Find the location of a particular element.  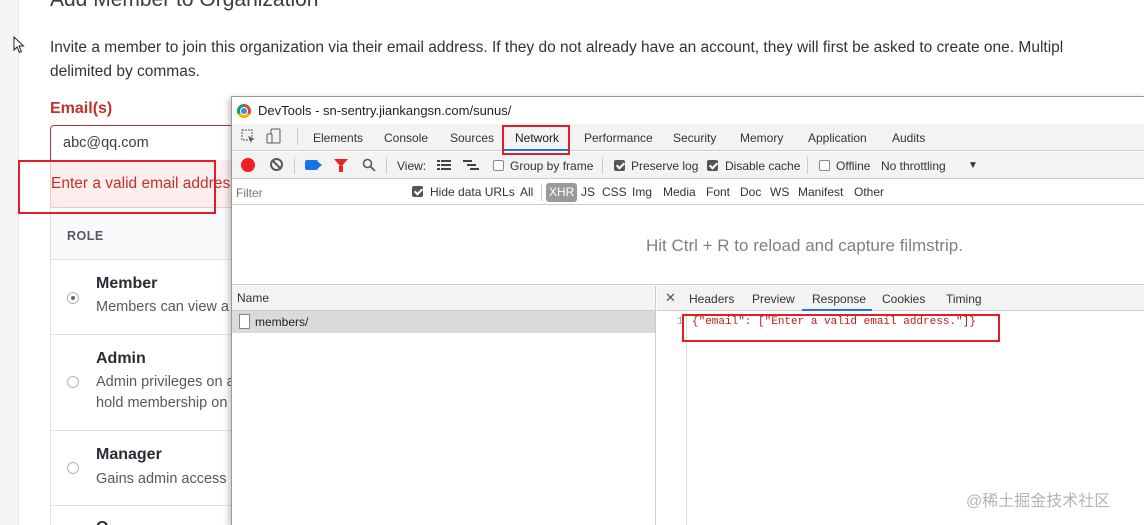

filter-type-media: Media is located at coordinates (679, 192).